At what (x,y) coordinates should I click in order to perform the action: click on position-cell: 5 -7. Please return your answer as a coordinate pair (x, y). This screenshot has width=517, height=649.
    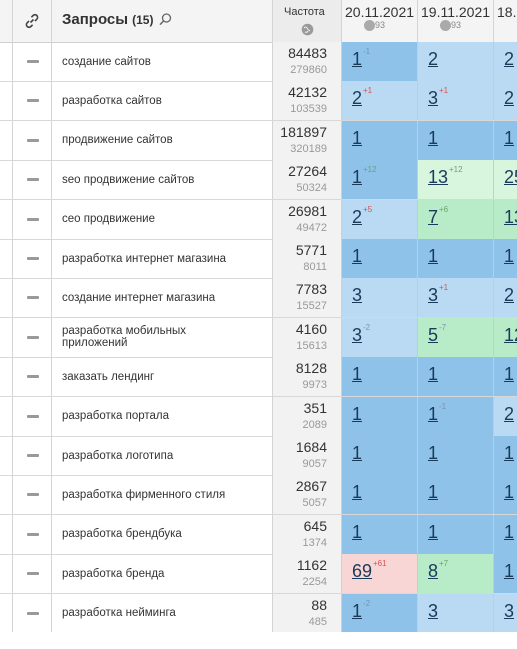
    Looking at the image, I should click on (456, 337).